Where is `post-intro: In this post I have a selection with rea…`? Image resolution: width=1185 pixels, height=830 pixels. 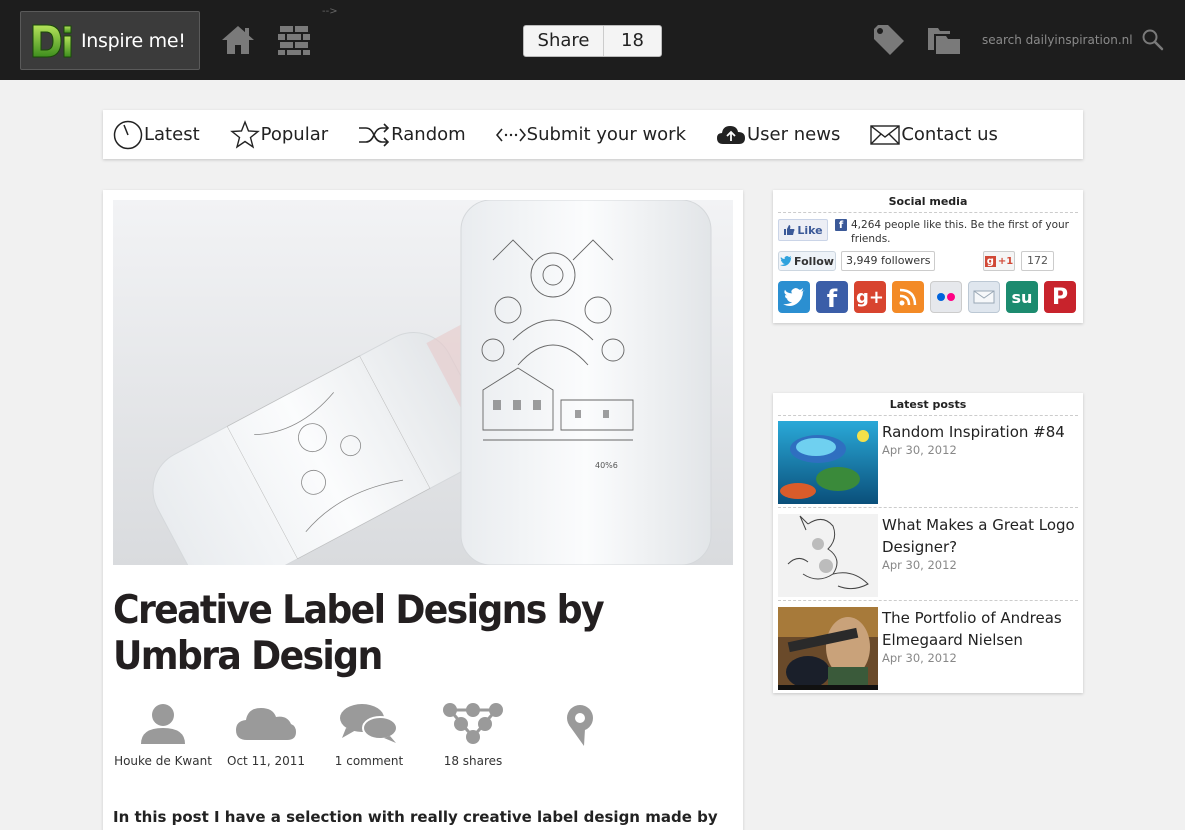 post-intro: In this post I have a selection with rea… is located at coordinates (415, 817).